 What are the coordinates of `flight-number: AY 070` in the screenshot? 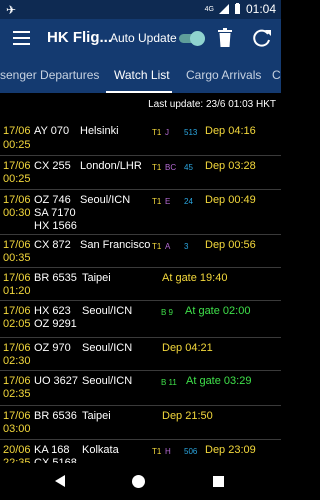 It's located at (52, 131).